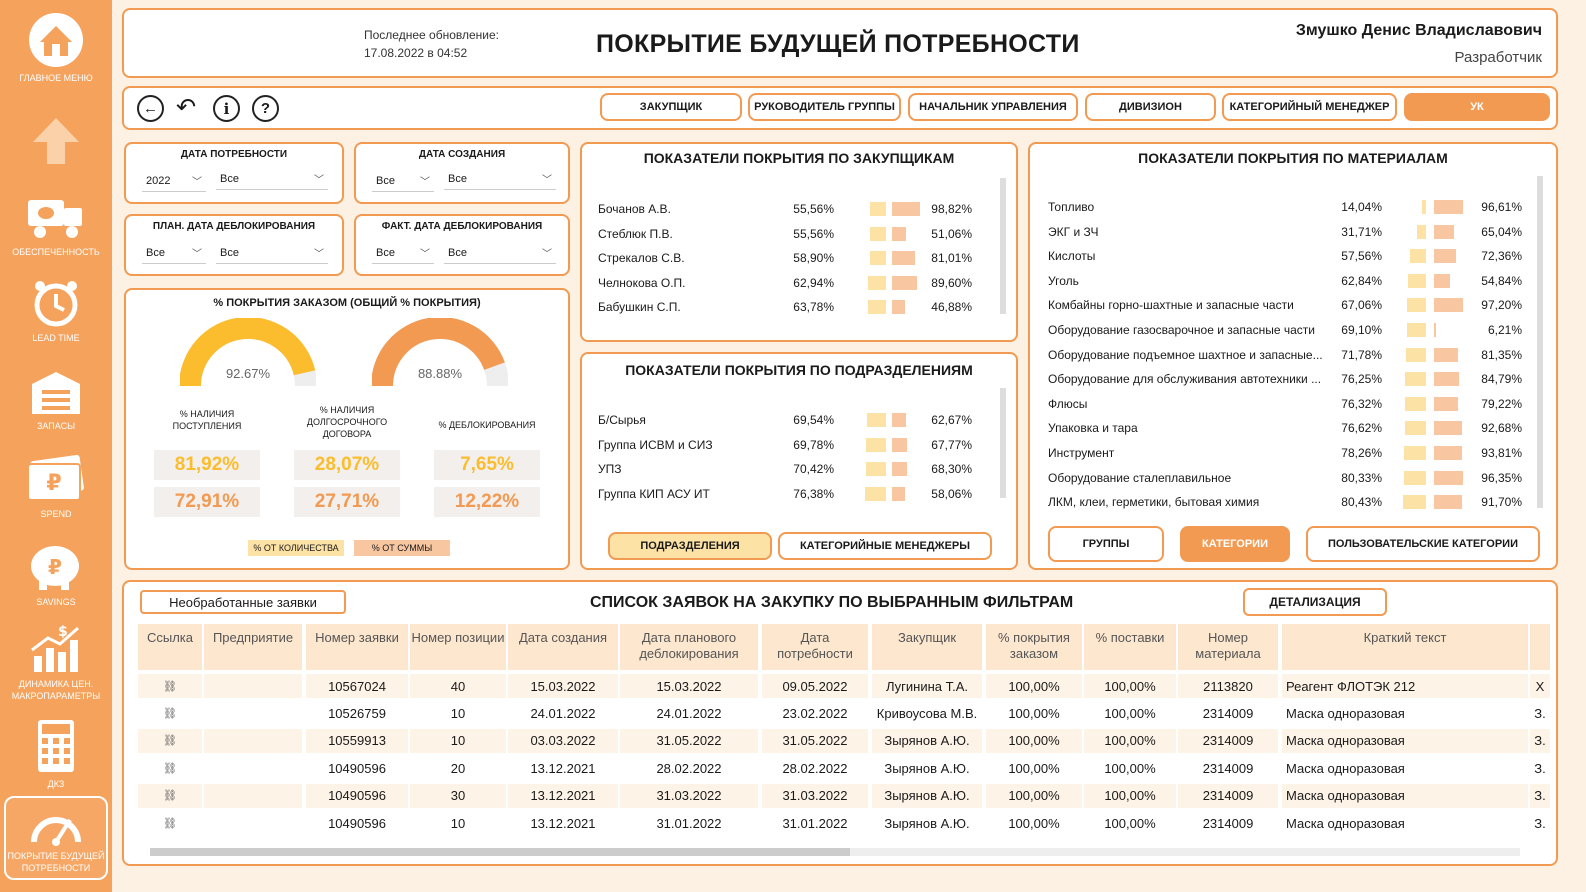  What do you see at coordinates (431, 44) in the screenshot?
I see `last-update: Последнее обновление: 17.08.2022 в 04:52` at bounding box center [431, 44].